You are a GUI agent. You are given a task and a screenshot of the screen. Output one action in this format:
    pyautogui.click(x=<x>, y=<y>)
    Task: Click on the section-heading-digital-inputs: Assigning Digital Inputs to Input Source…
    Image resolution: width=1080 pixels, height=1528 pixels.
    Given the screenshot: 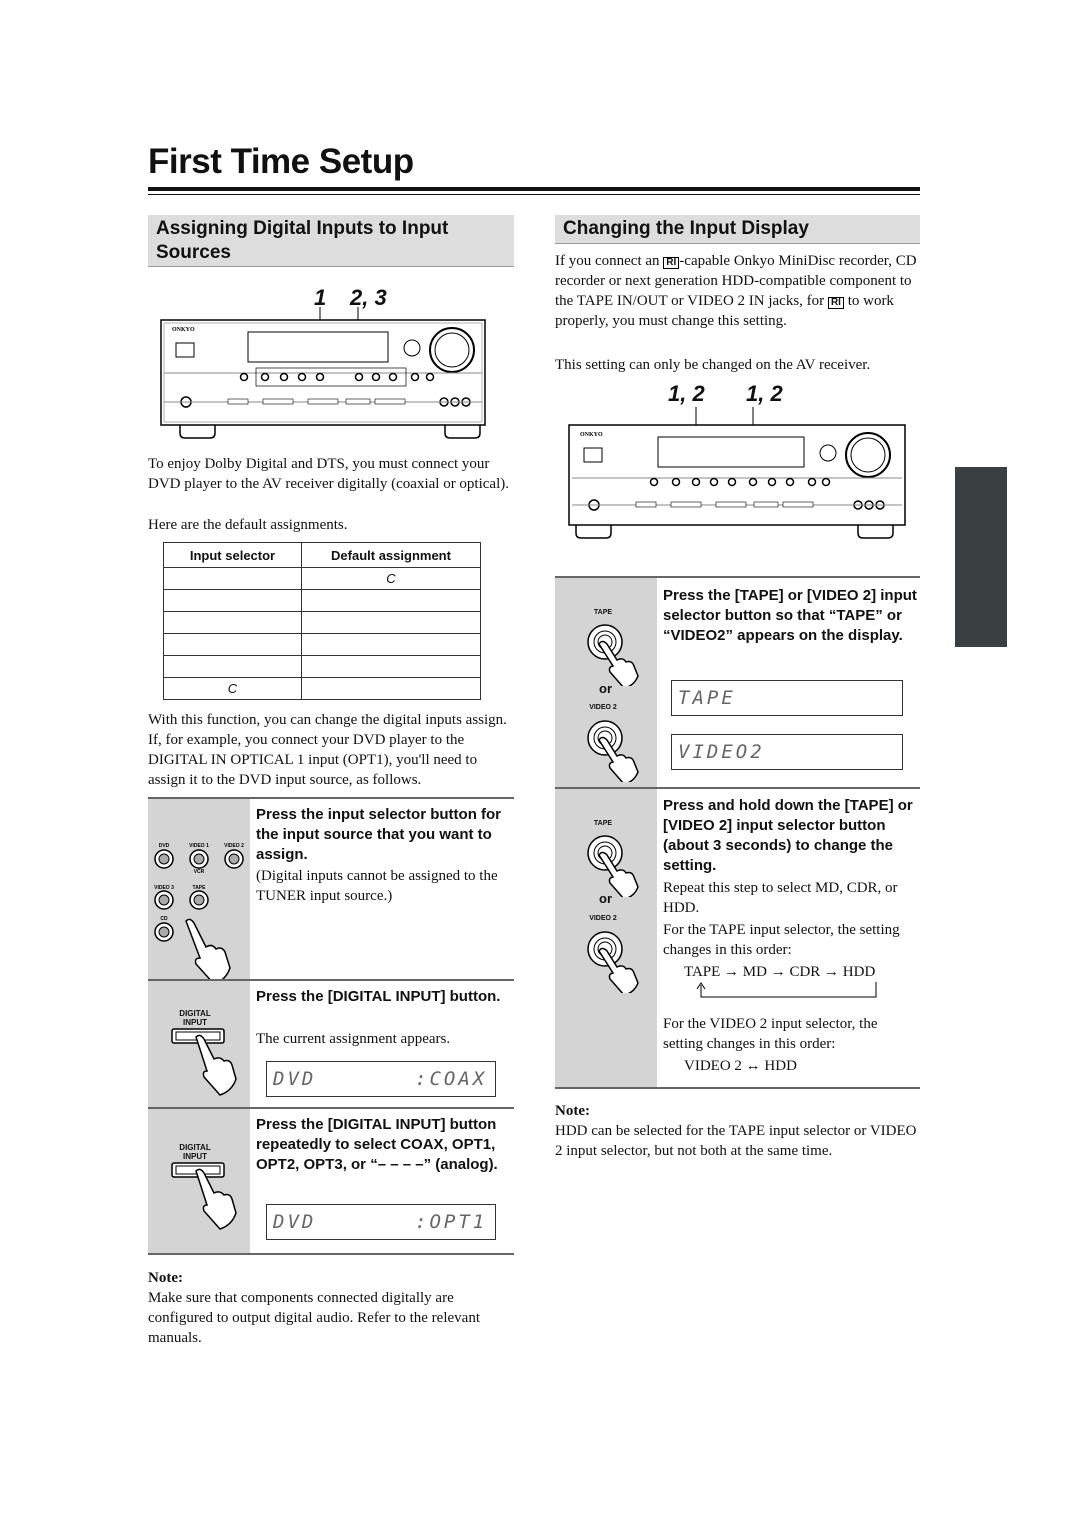 What is the action you would take?
    pyautogui.click(x=331, y=241)
    